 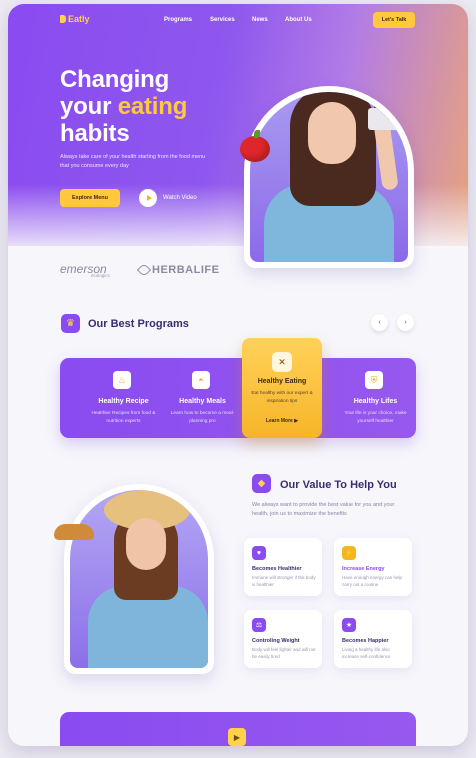 I want to click on partner-logo-herbalife-text: HERBALIFE, so click(x=186, y=270).